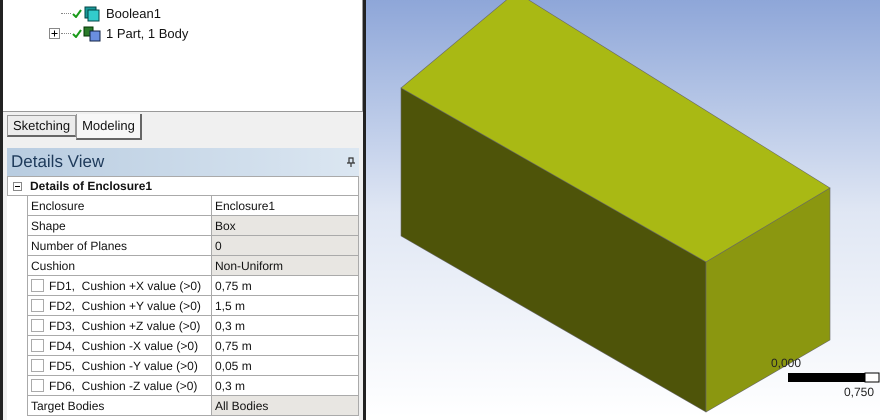 This screenshot has width=880, height=420. What do you see at coordinates (351, 162) in the screenshot?
I see `pin-icon` at bounding box center [351, 162].